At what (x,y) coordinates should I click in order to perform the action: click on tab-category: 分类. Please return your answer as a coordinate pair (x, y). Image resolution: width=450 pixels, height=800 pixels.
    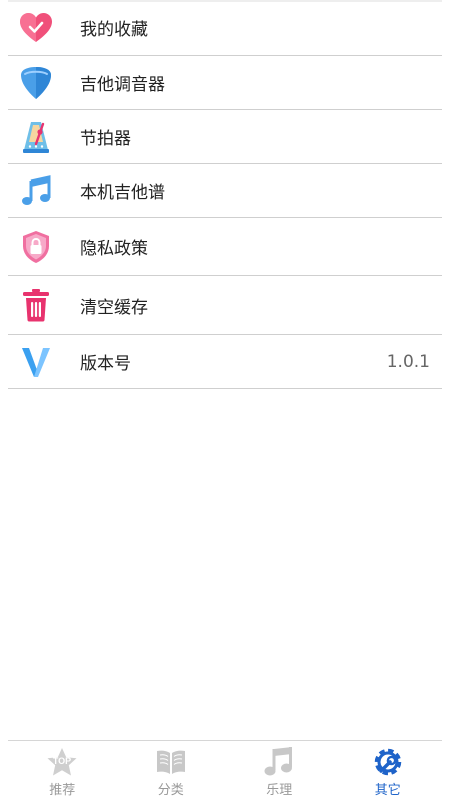
    Looking at the image, I should click on (171, 770).